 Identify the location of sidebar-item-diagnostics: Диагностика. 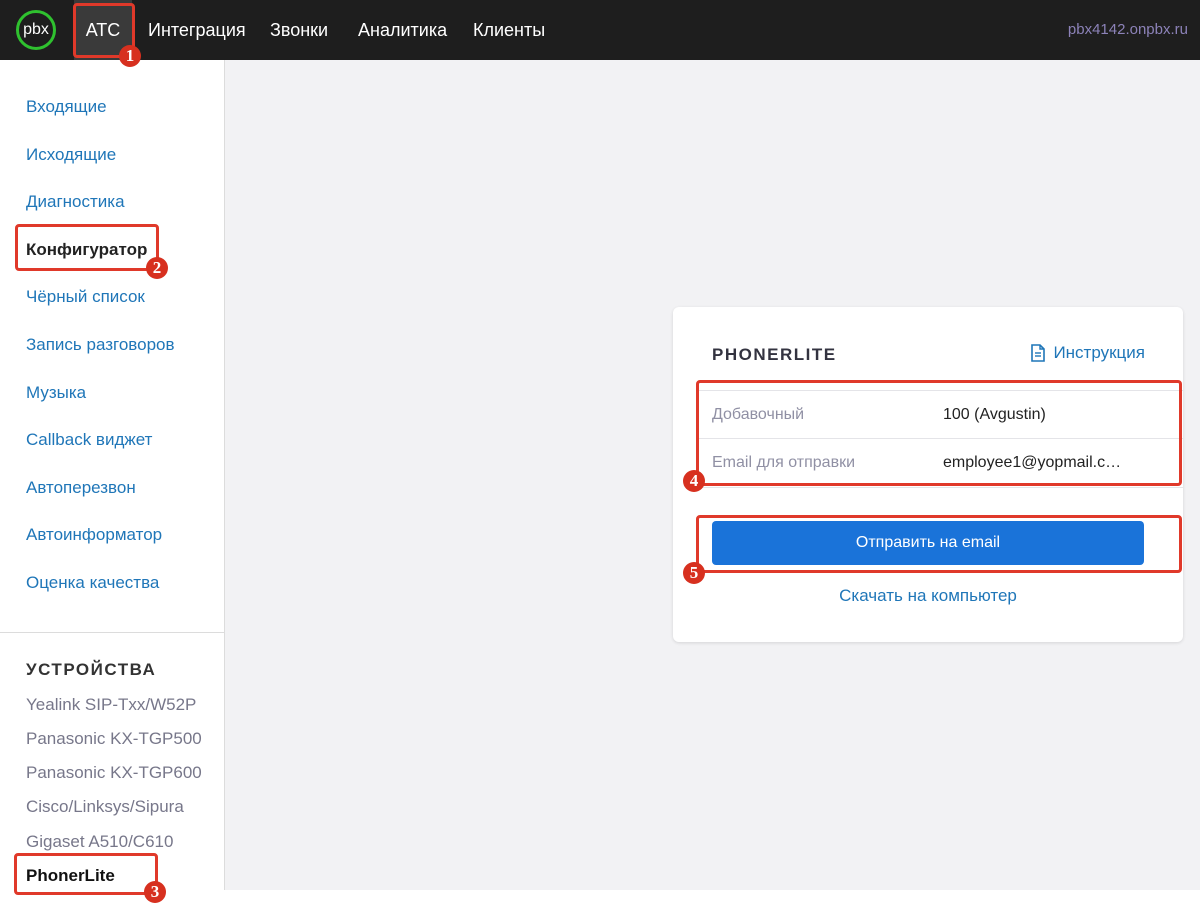
(75, 202).